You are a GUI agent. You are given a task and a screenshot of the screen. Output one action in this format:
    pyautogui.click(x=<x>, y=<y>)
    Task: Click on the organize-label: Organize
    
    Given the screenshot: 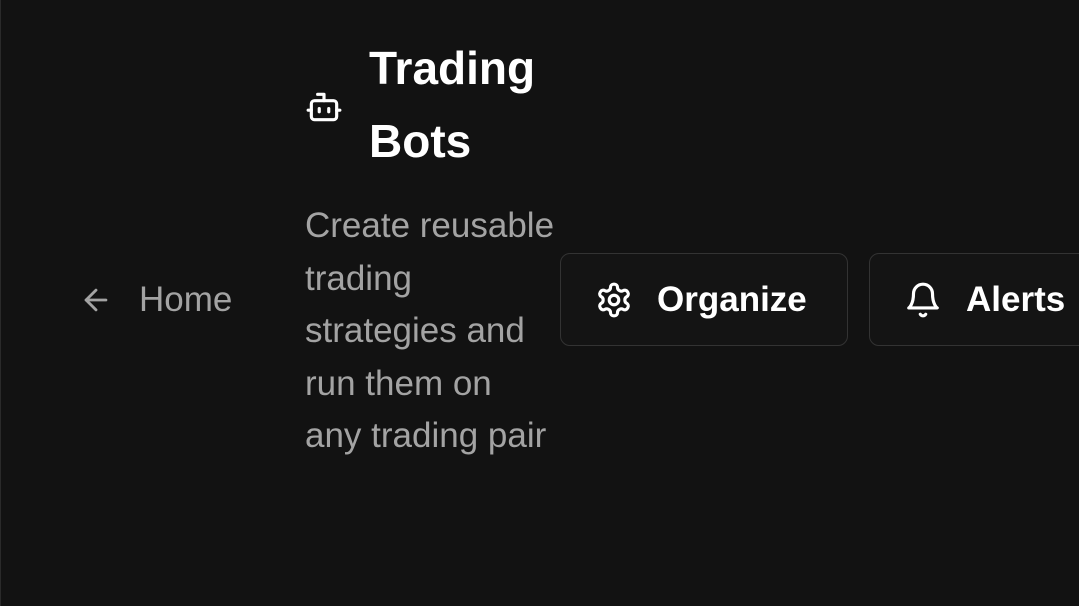 What is the action you would take?
    pyautogui.click(x=732, y=299)
    